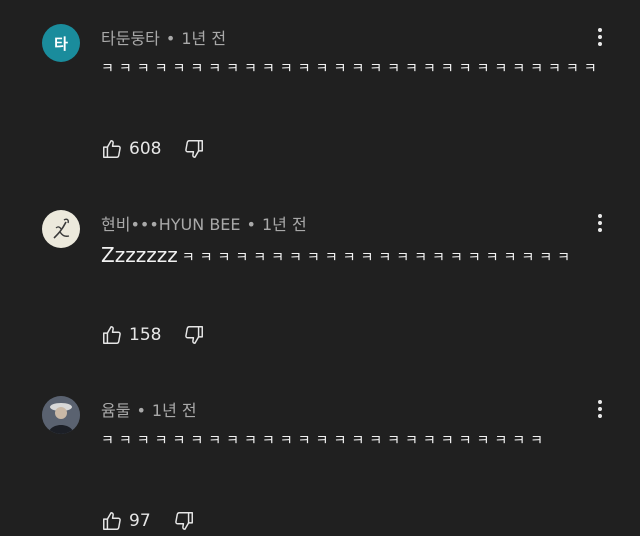 This screenshot has height=536, width=640. I want to click on like-count: 97, so click(140, 521).